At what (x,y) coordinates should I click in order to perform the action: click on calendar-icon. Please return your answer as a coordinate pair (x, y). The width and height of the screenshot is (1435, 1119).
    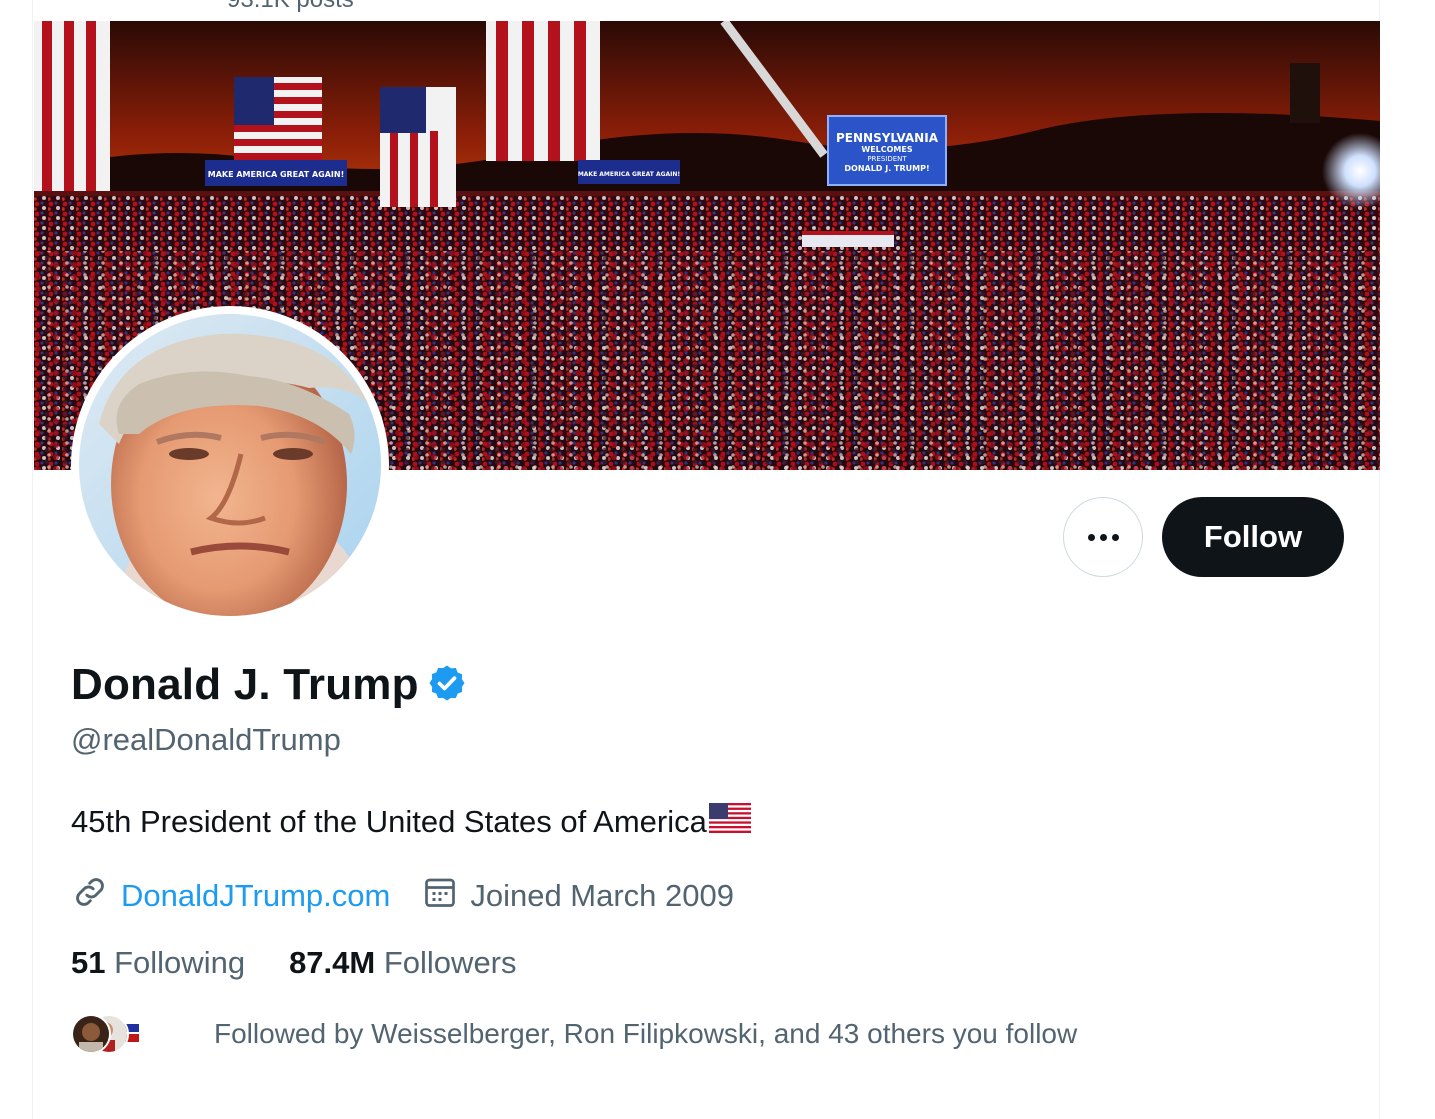
    Looking at the image, I should click on (440, 896).